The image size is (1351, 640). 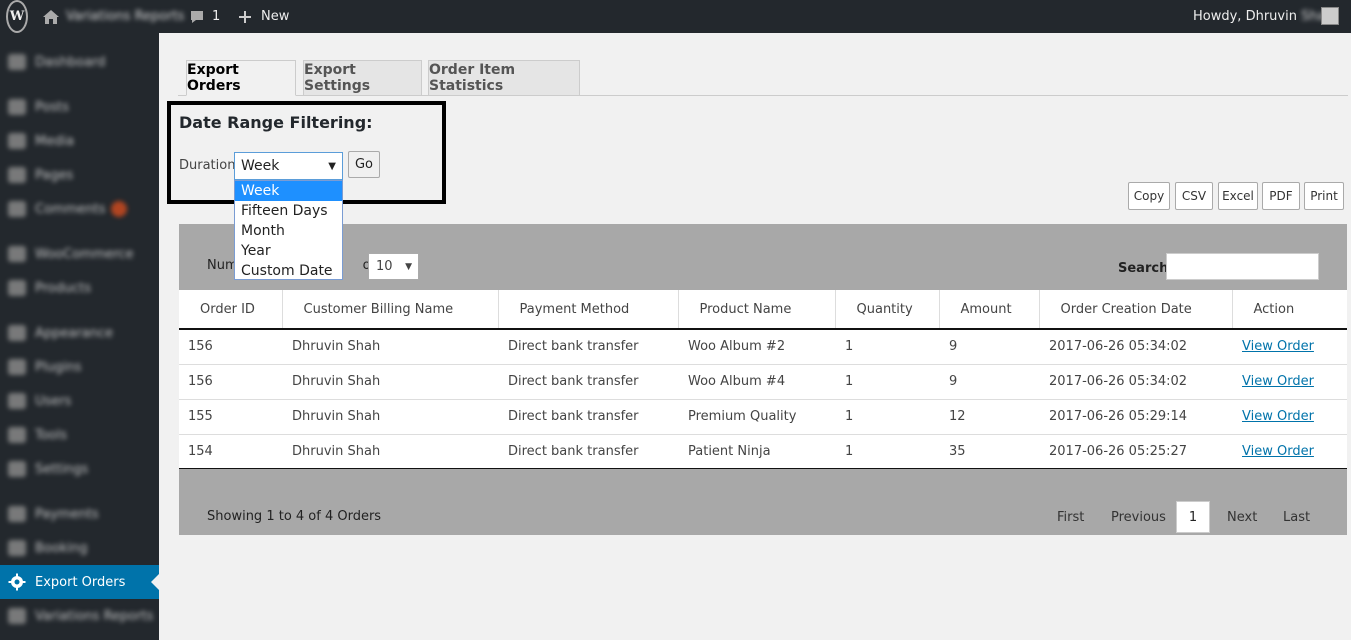 I want to click on duration-option-year: Year, so click(x=288, y=251).